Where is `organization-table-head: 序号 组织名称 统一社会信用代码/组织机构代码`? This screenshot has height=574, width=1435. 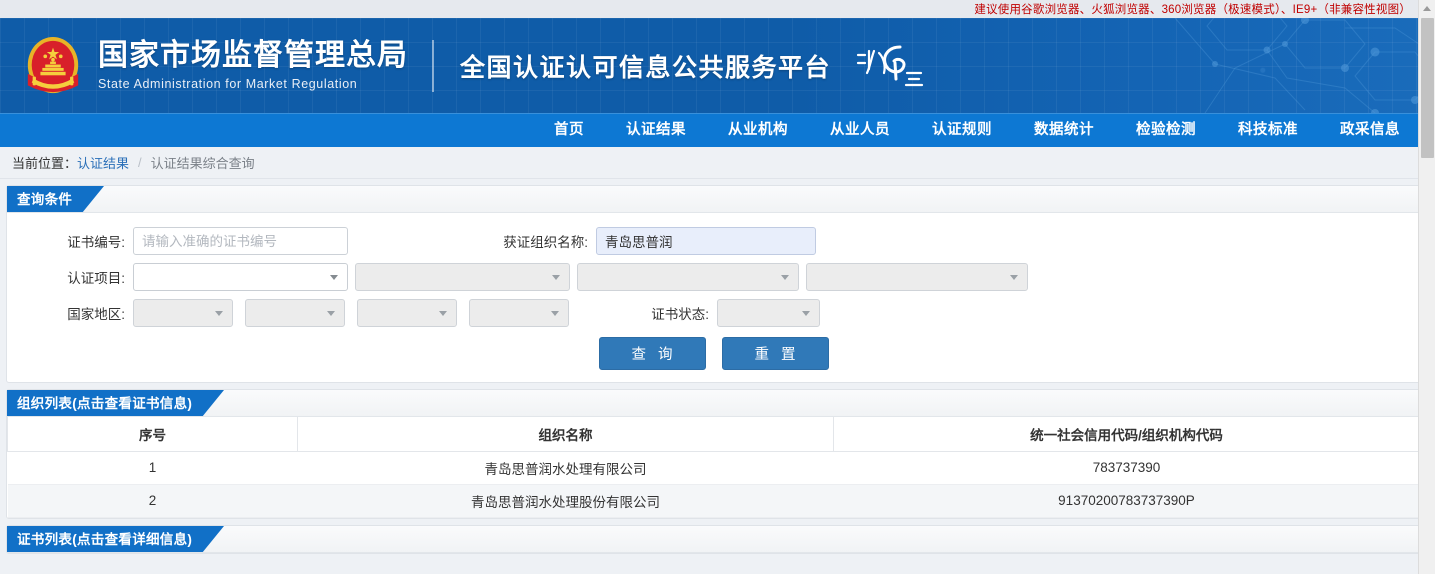 organization-table-head: 序号 组织名称 统一社会信用代码/组织机构代码 is located at coordinates (713, 434).